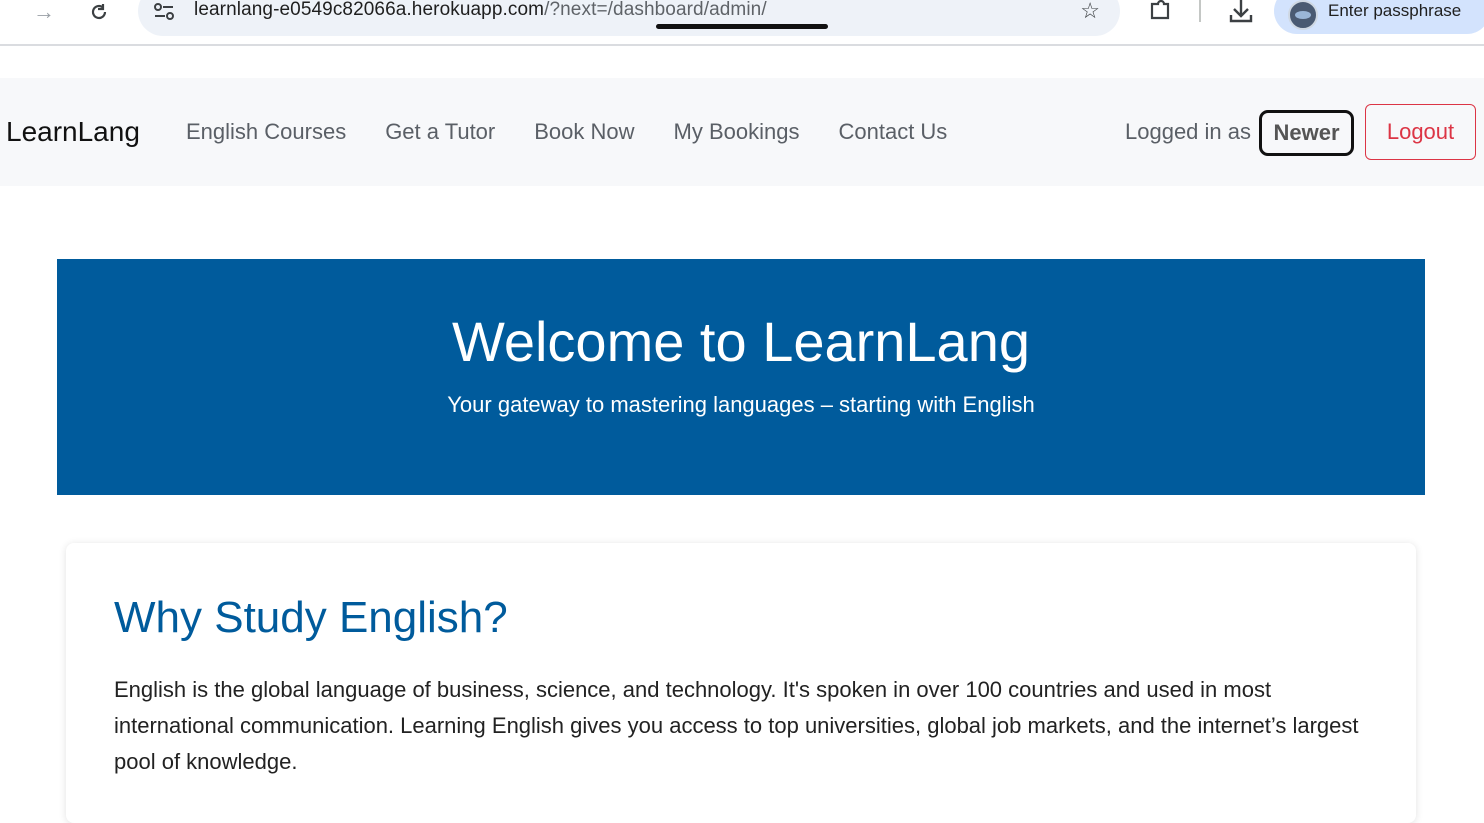 This screenshot has width=1484, height=823. What do you see at coordinates (1161, 12) in the screenshot?
I see `extensions-icon` at bounding box center [1161, 12].